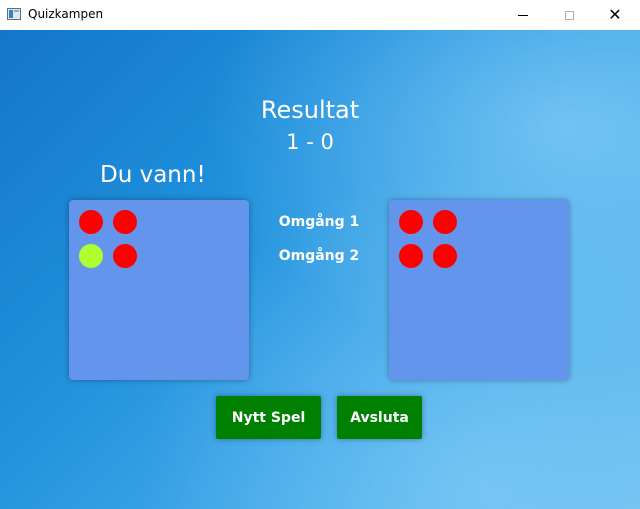 This screenshot has height=509, width=640. What do you see at coordinates (379, 417) in the screenshot?
I see `quit-button: Avsluta` at bounding box center [379, 417].